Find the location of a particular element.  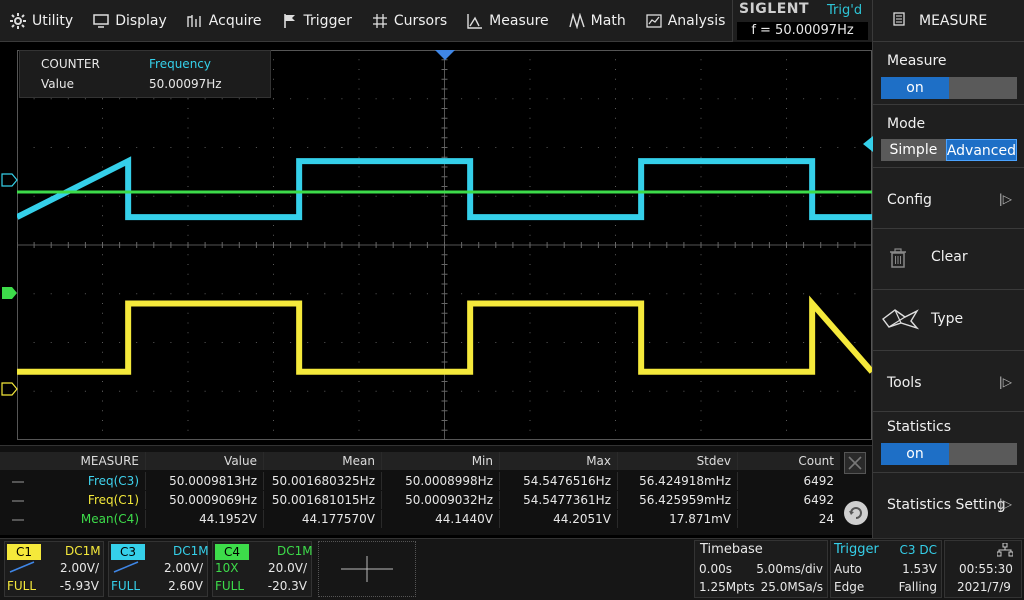

clear-item: Clear is located at coordinates (948, 260).